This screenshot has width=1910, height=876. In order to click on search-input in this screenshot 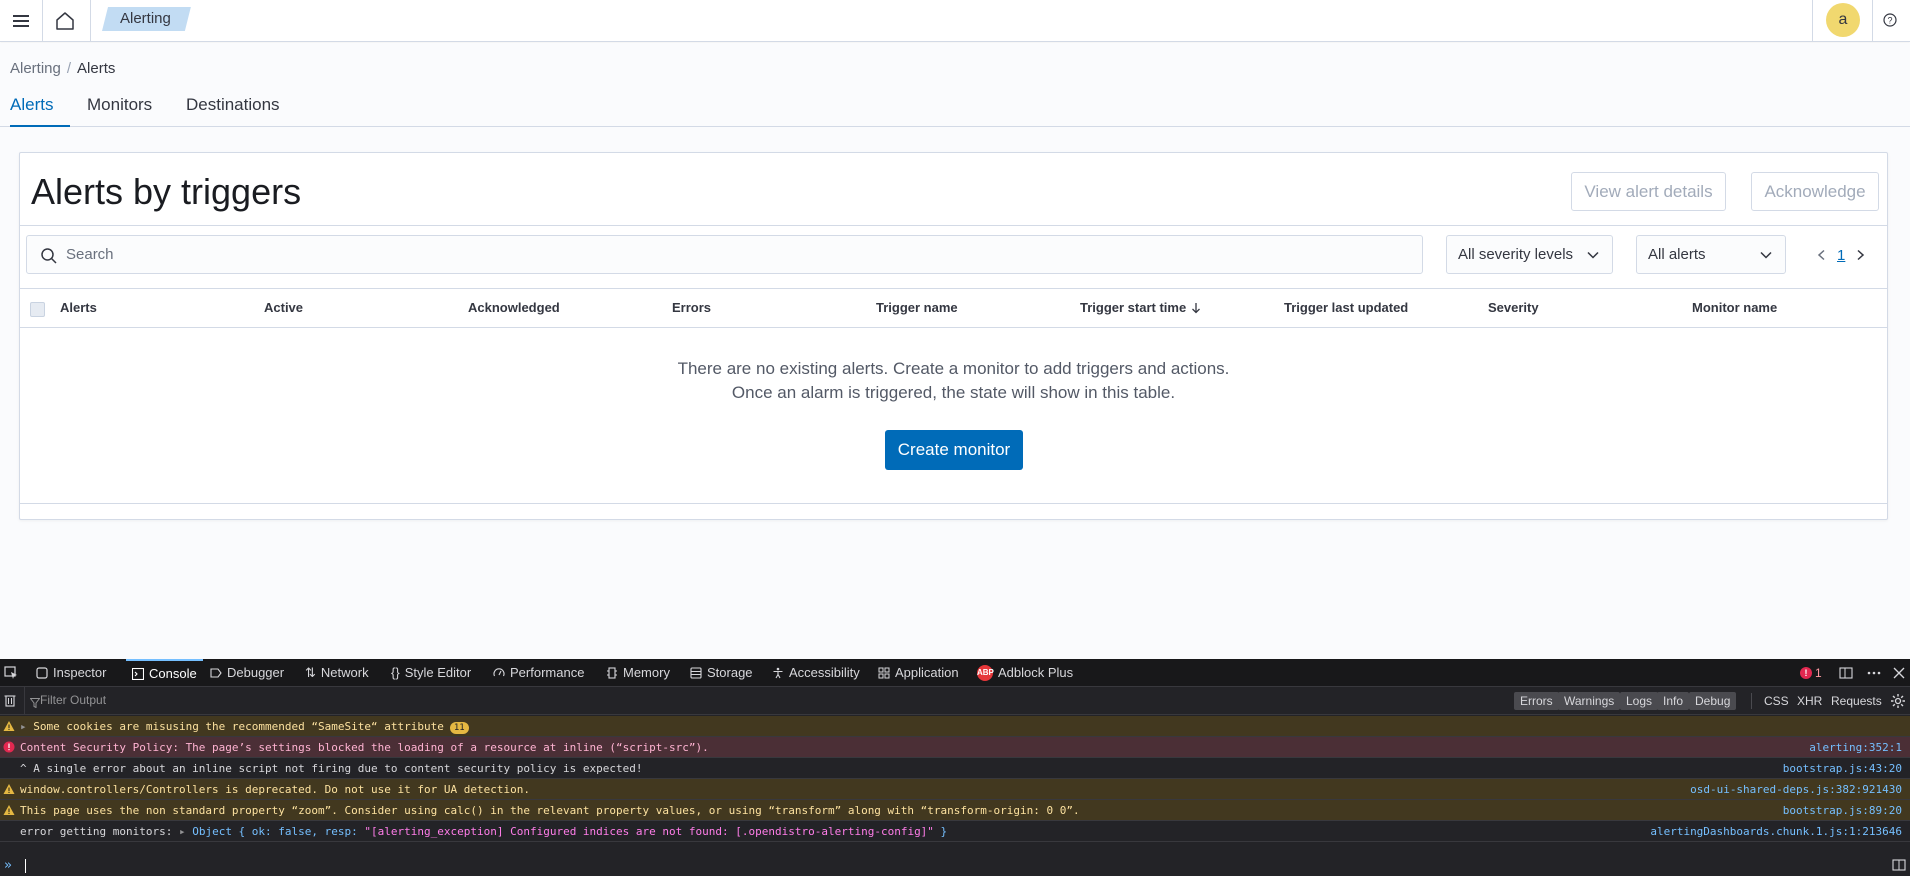, I will do `click(736, 254)`.